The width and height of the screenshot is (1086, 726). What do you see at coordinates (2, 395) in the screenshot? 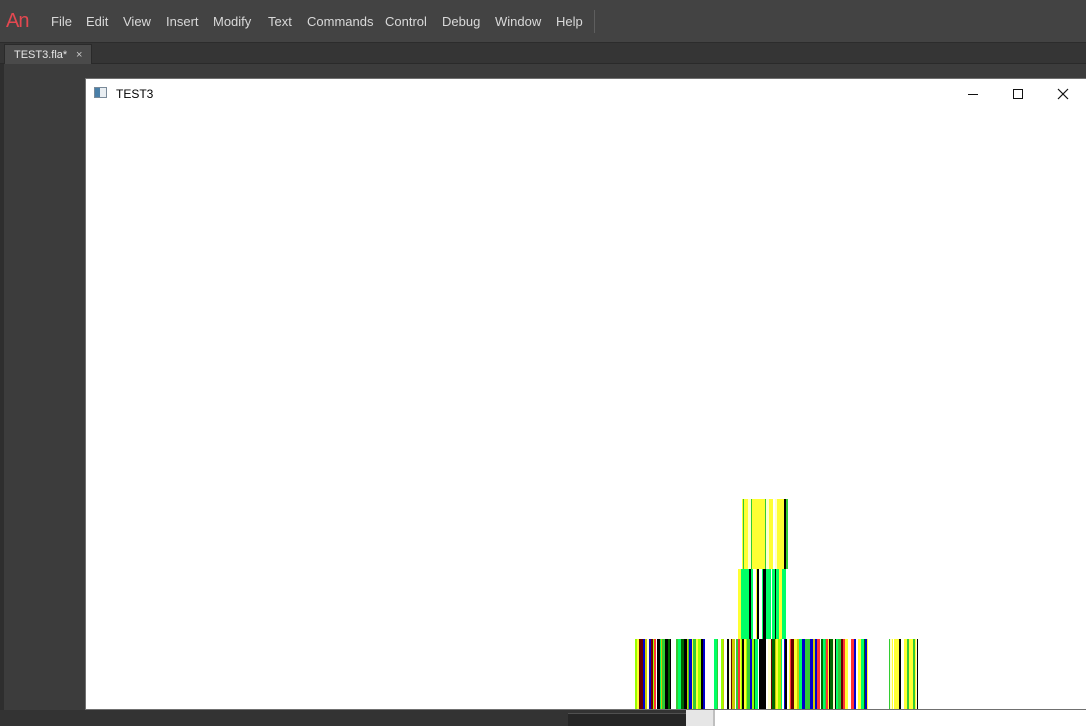
I see `workspace-edge` at bounding box center [2, 395].